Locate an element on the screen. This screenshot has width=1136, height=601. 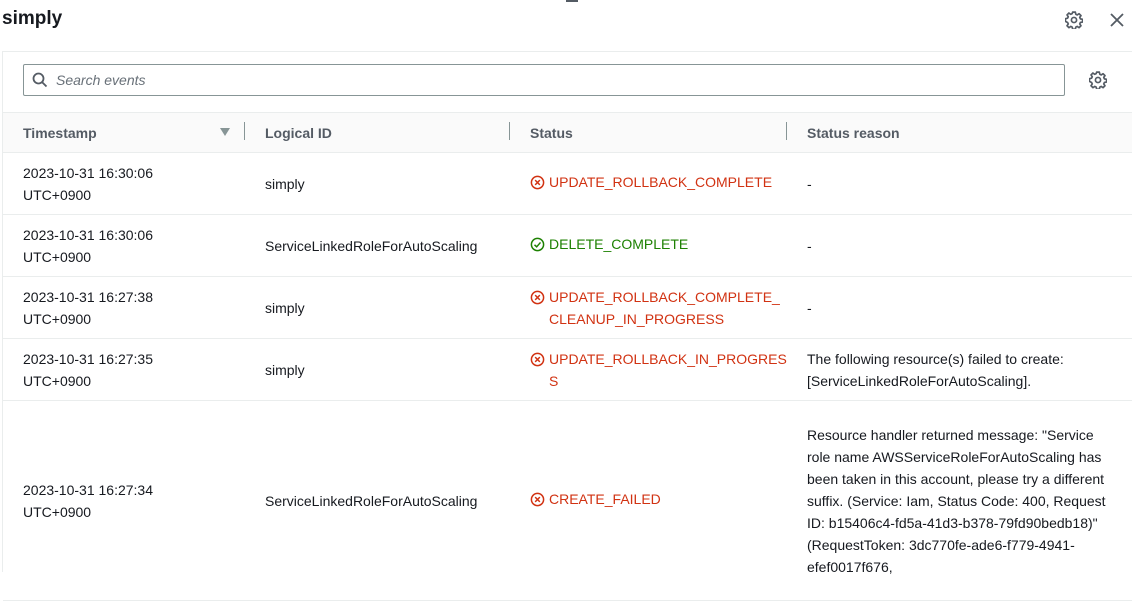
status-indicator: UPDATE_ROLLBACK_IN_PROGRES S is located at coordinates (658, 370).